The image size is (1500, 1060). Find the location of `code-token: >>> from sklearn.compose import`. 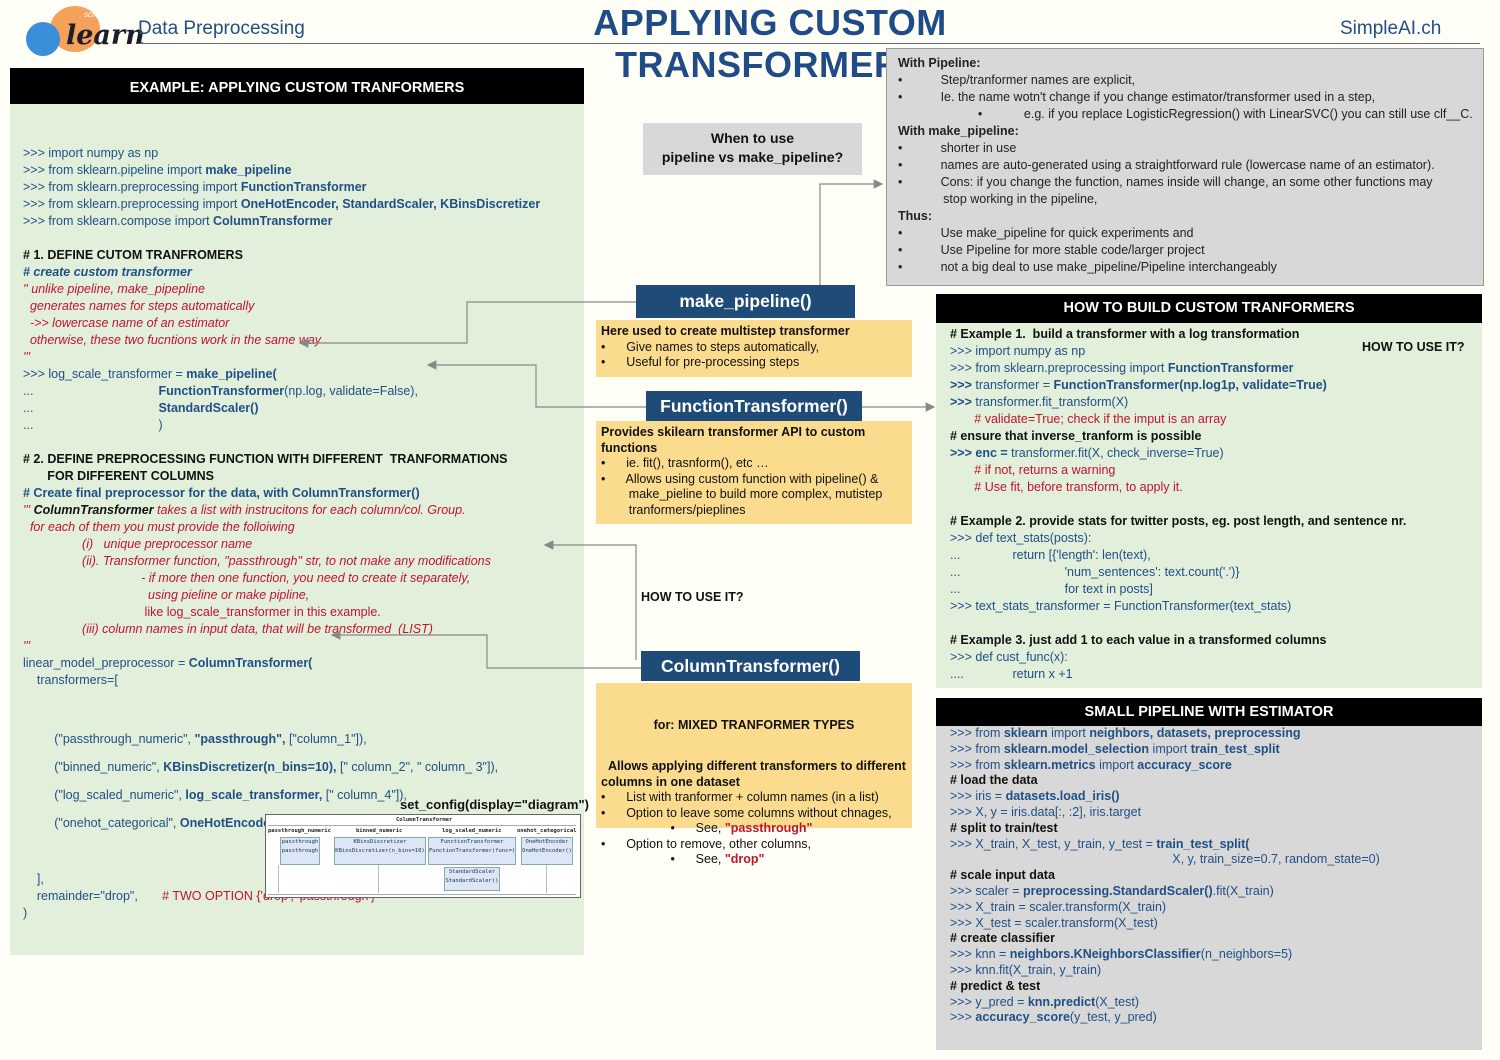

code-token: >>> from sklearn.compose import is located at coordinates (118, 221).